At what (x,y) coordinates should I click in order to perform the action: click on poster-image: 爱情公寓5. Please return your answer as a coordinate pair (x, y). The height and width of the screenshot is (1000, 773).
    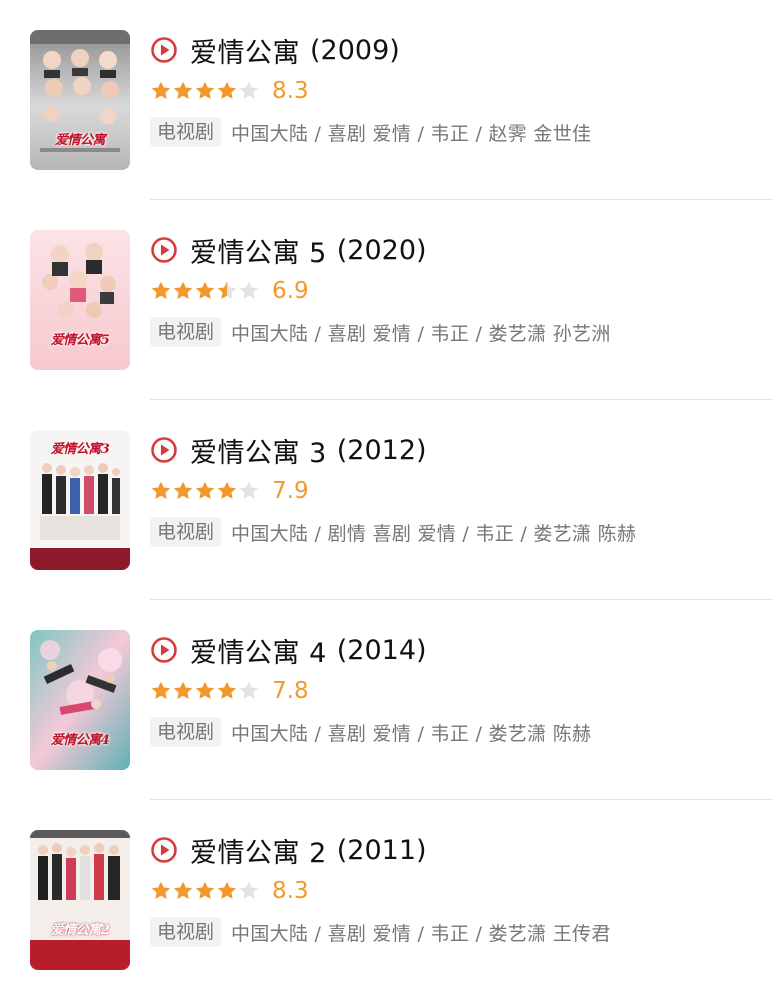
    Looking at the image, I should click on (80, 300).